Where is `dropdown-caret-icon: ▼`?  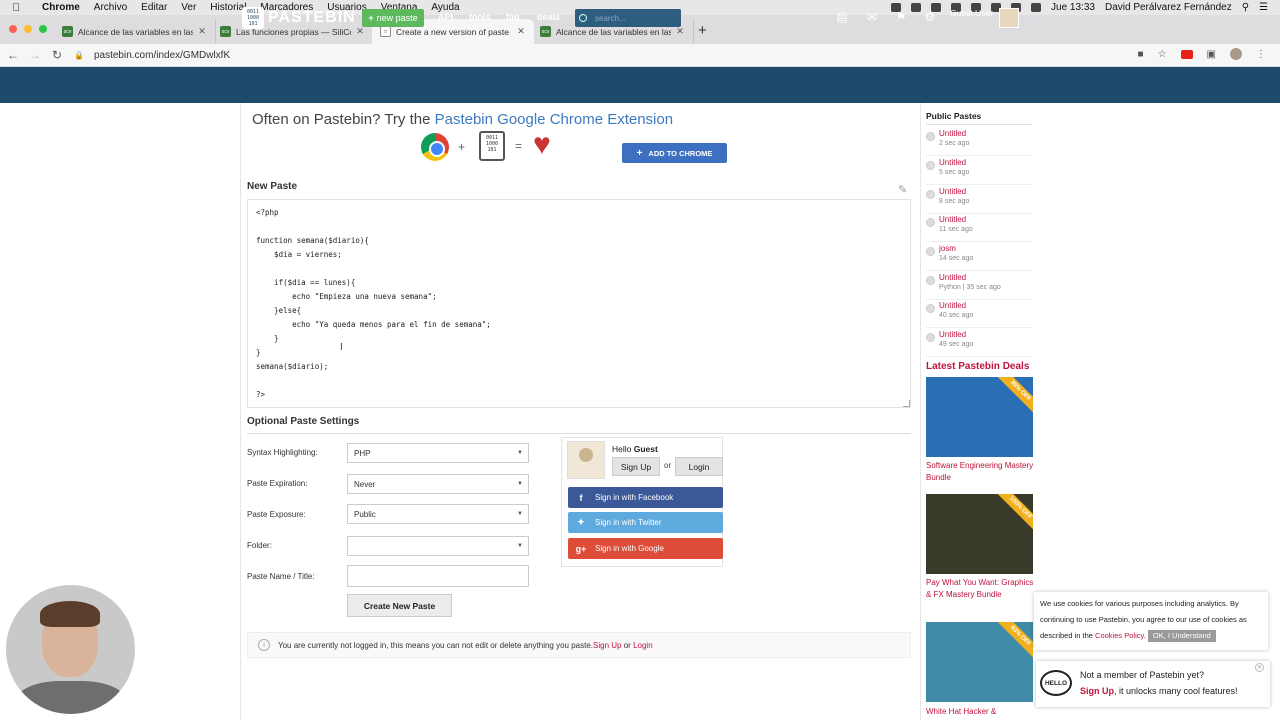
dropdown-caret-icon: ▼ is located at coordinates (520, 546).